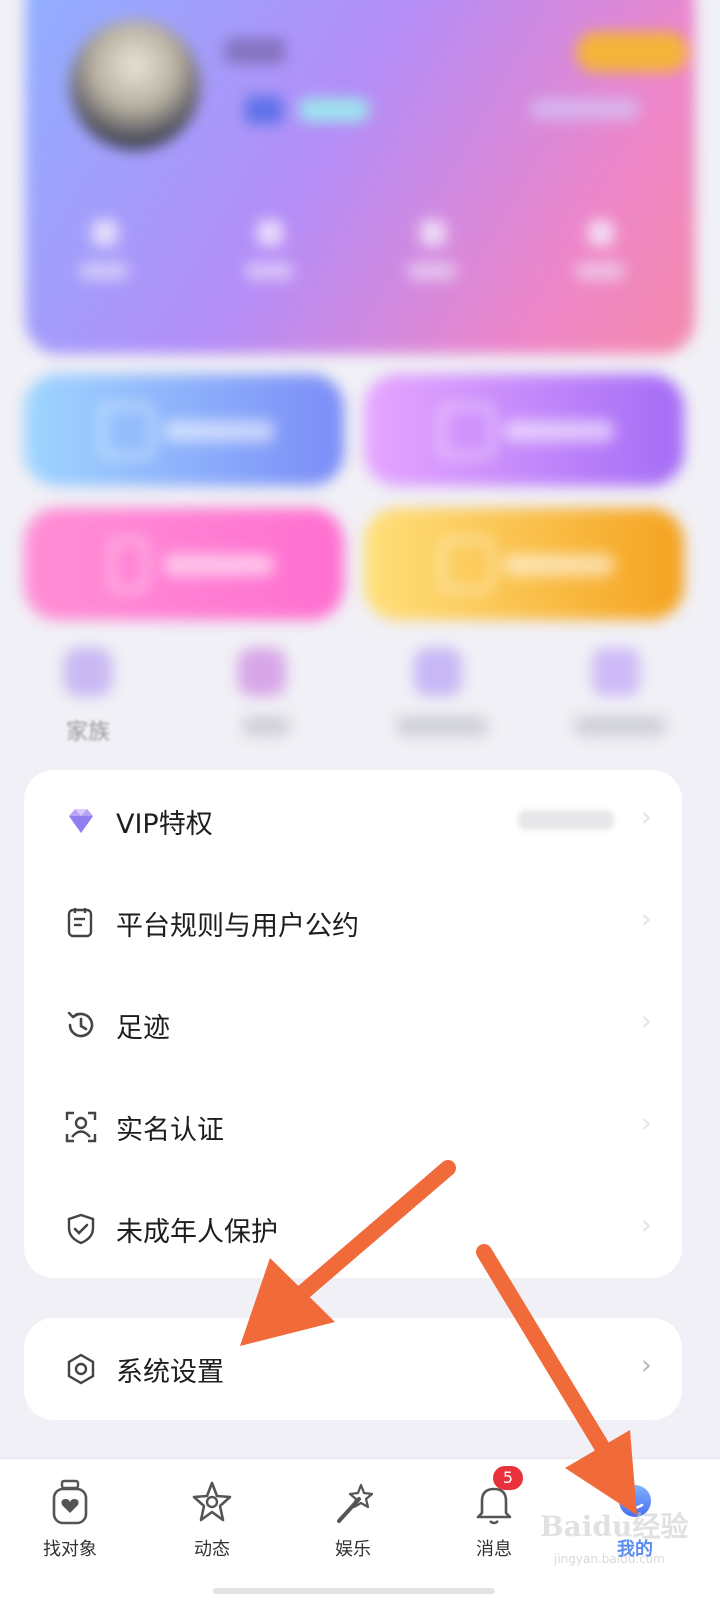 The height and width of the screenshot is (1601, 720). Describe the element at coordinates (609, 1559) in the screenshot. I see `watermark-url: jingyan.baidu.com` at that location.